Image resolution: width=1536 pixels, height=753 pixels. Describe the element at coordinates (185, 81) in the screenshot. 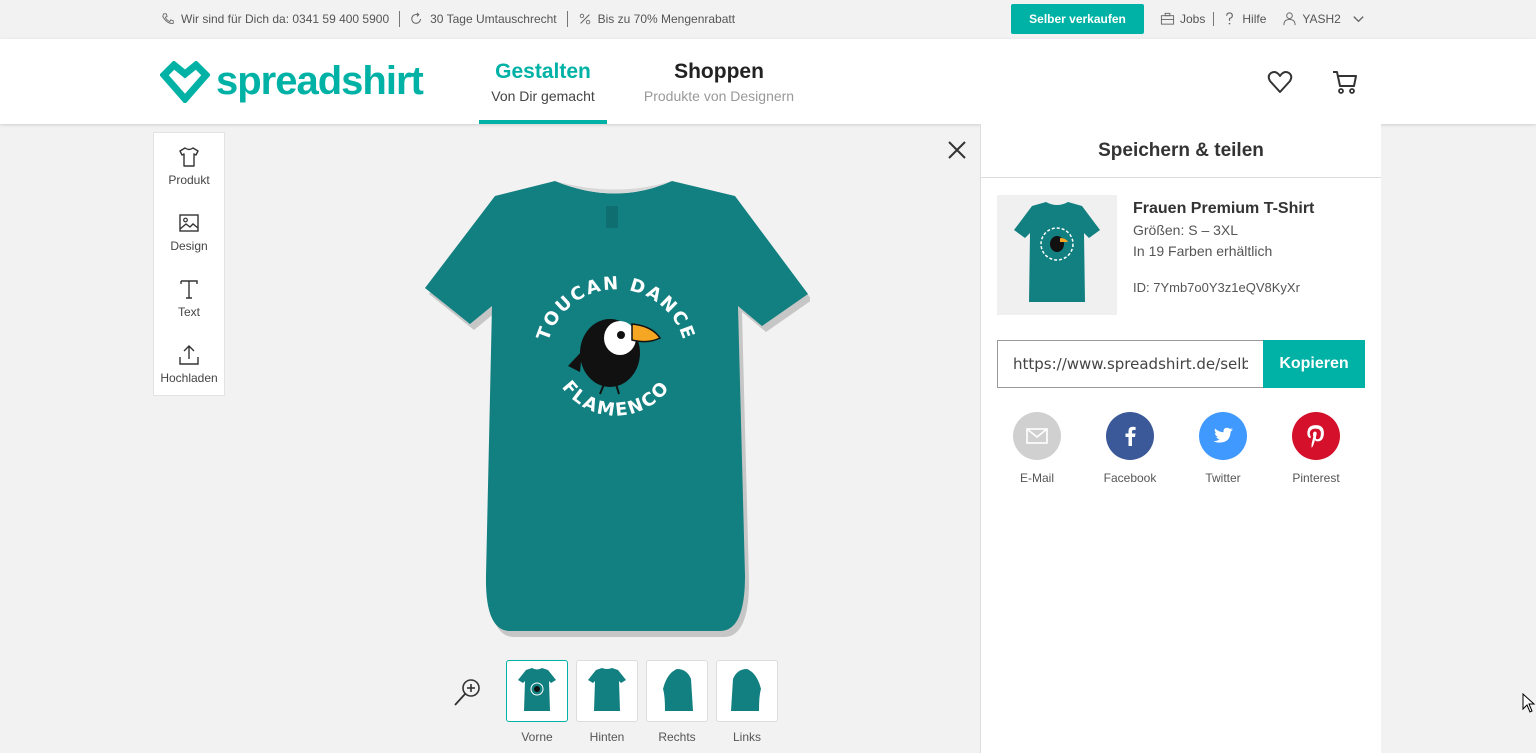

I see `heart-logo-icon` at that location.